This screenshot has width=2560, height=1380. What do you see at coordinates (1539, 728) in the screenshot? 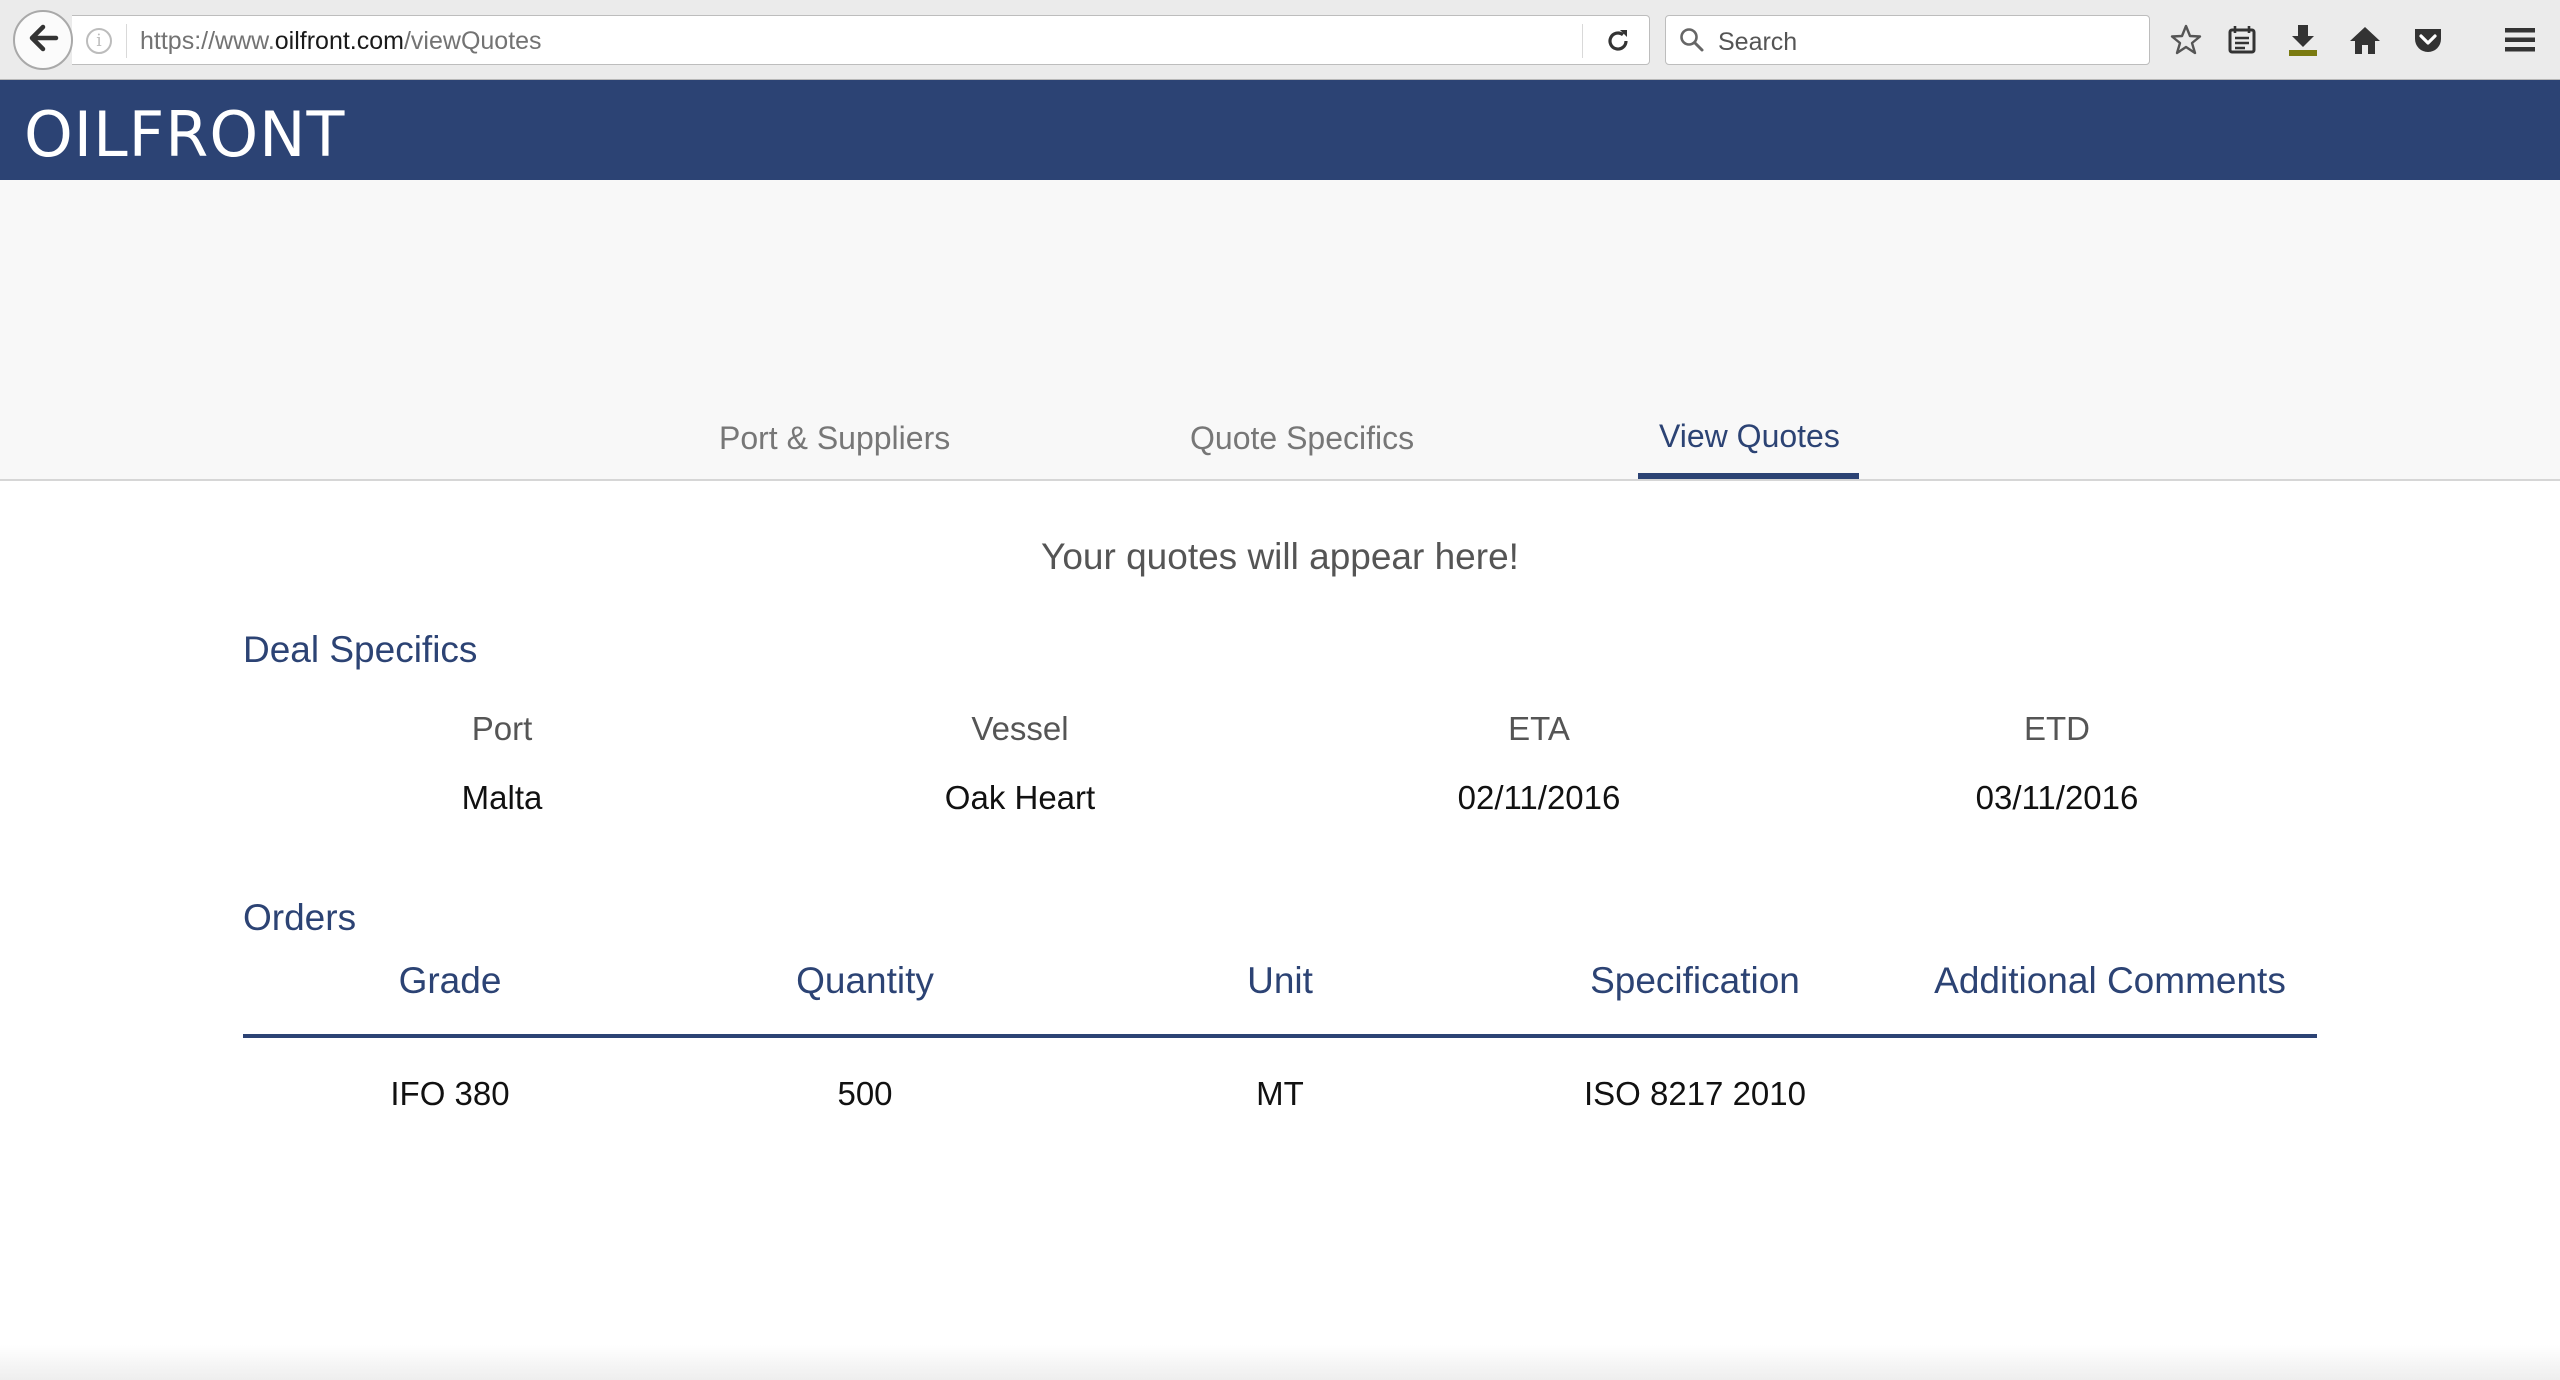
I see `deal-label: ETA` at bounding box center [1539, 728].